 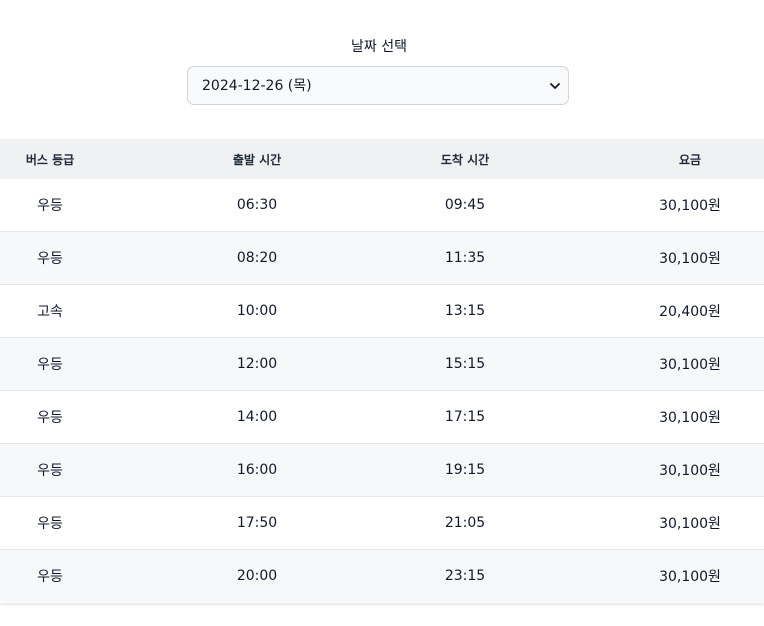 I want to click on cell-arrival-time: 13:15, so click(x=465, y=311).